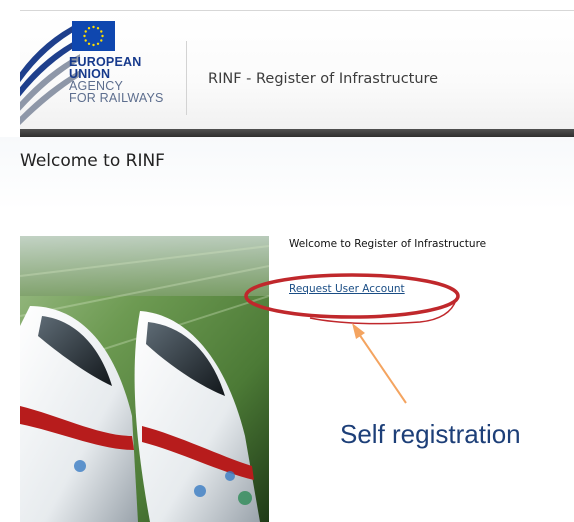 The height and width of the screenshot is (522, 574). What do you see at coordinates (358, 331) in the screenshot?
I see `annotation-arrow-head` at bounding box center [358, 331].